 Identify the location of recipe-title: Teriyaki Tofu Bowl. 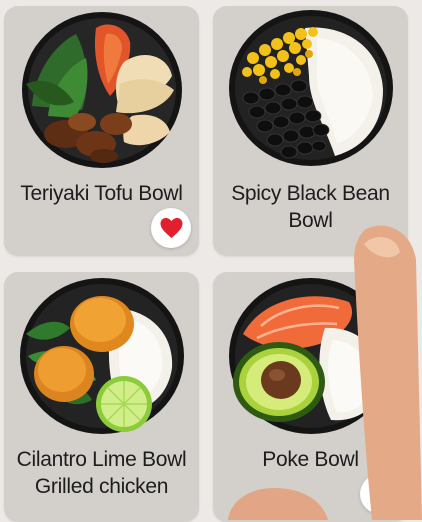
(101, 193).